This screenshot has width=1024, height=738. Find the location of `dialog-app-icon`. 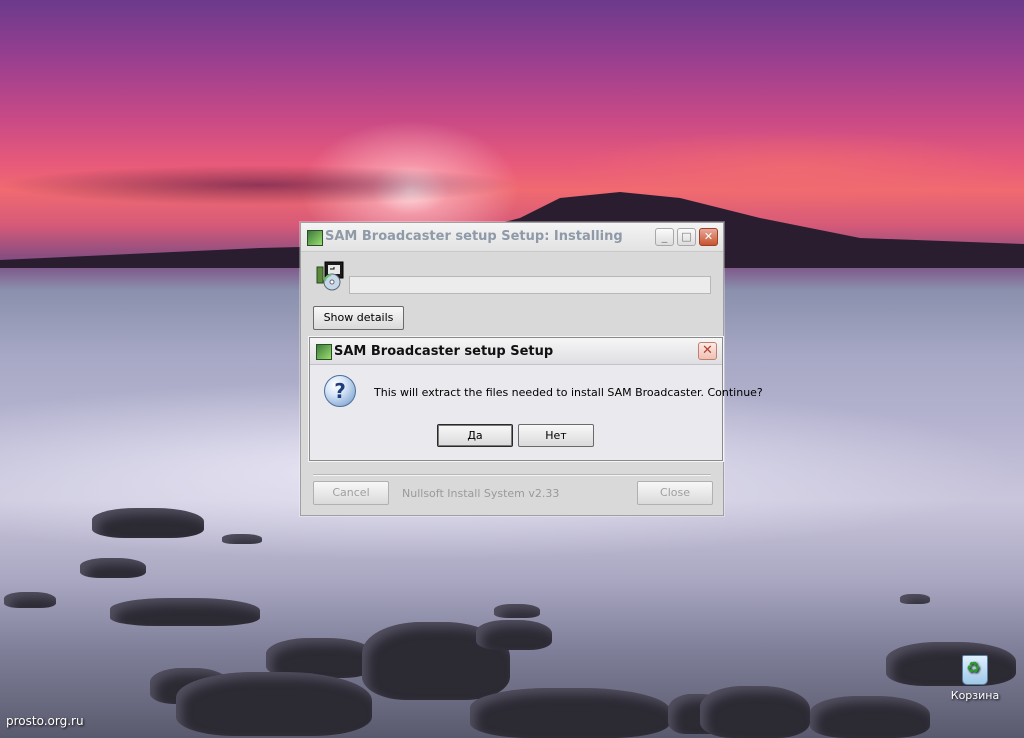

dialog-app-icon is located at coordinates (324, 352).